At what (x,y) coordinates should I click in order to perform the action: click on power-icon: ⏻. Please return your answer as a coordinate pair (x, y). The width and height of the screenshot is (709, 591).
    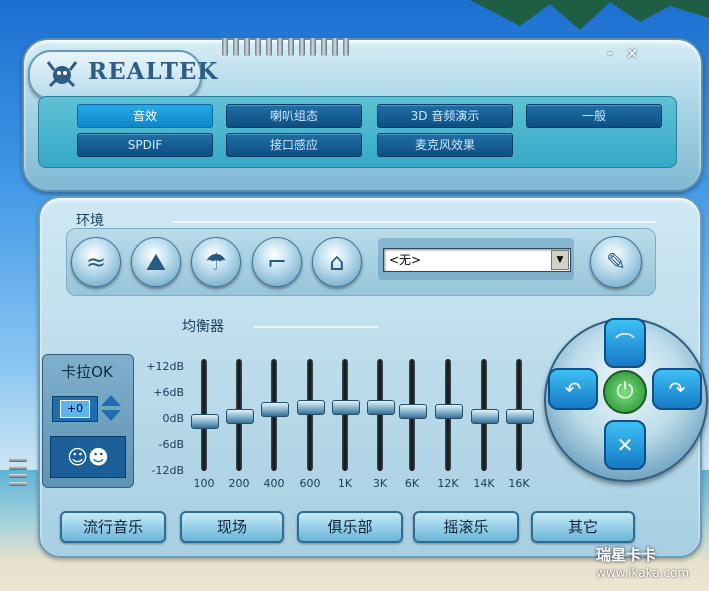
    Looking at the image, I should click on (625, 392).